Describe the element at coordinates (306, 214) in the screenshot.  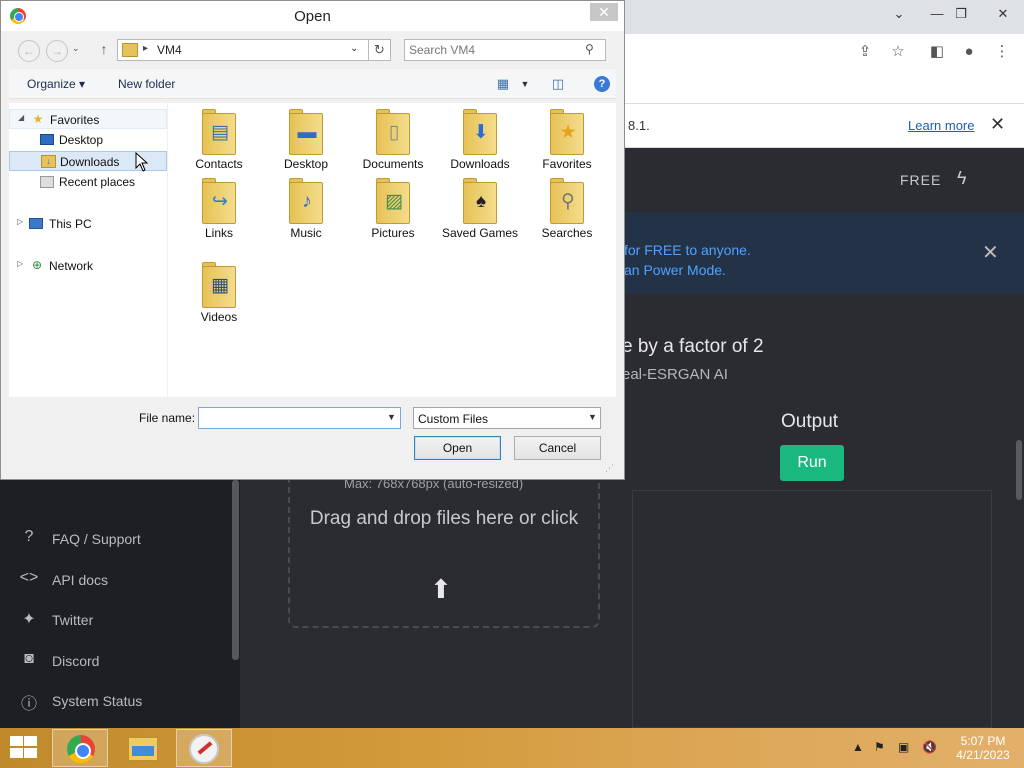
I see `folder-music: ♪ Music` at that location.